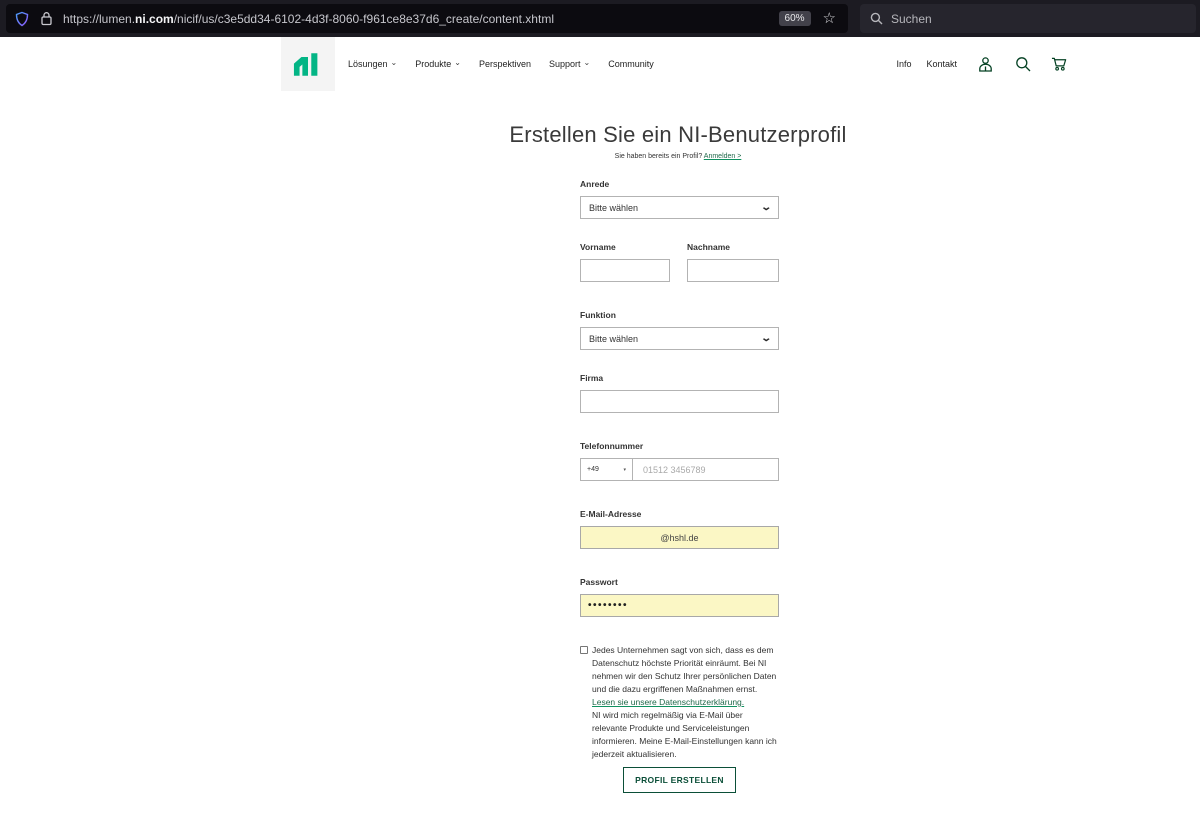 The height and width of the screenshot is (823, 1200). I want to click on chevron-down-icon: ▾, so click(624, 469).